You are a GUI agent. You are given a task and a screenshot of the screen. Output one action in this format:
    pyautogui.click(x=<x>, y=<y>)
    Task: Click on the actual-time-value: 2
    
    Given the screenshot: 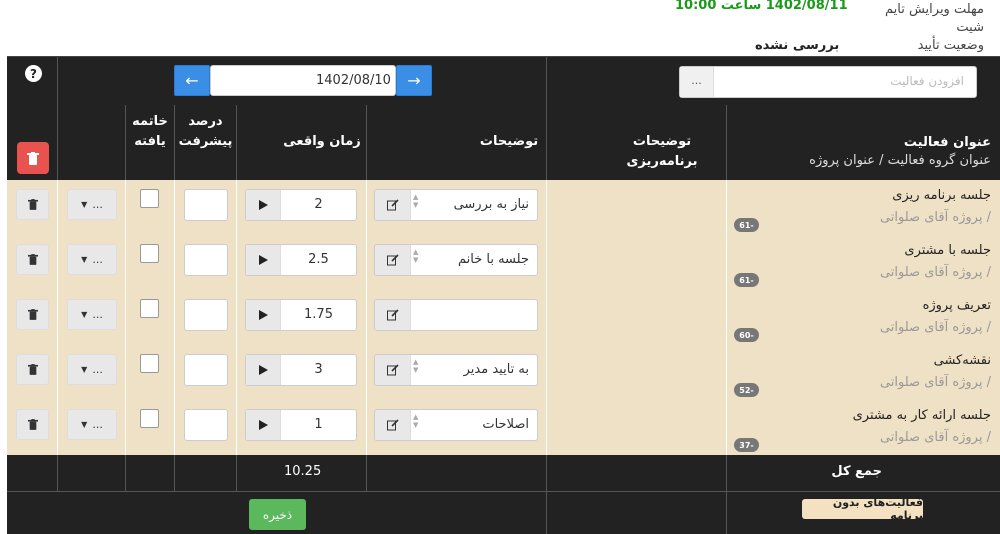 What is the action you would take?
    pyautogui.click(x=318, y=204)
    